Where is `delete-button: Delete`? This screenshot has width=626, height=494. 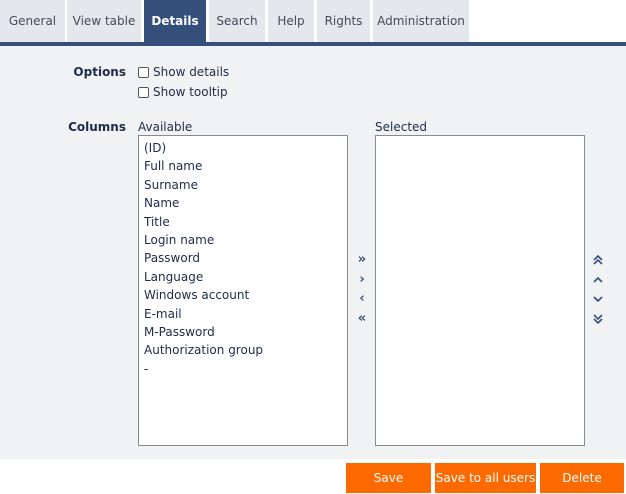
delete-button: Delete is located at coordinates (582, 478).